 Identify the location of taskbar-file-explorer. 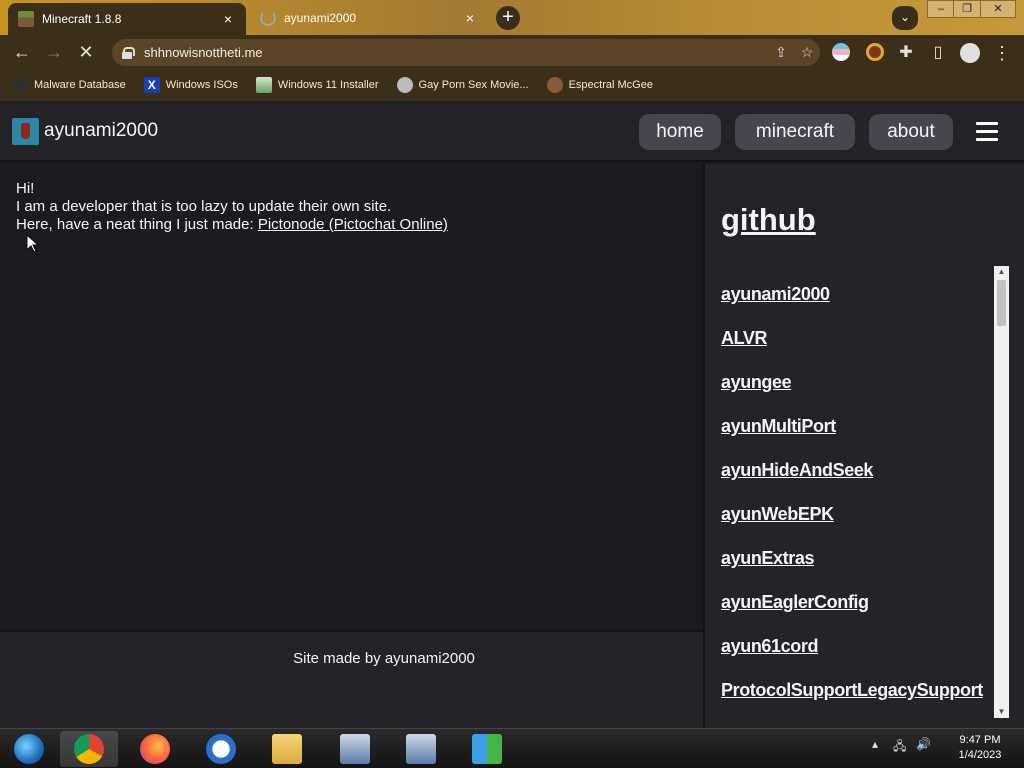
(287, 749).